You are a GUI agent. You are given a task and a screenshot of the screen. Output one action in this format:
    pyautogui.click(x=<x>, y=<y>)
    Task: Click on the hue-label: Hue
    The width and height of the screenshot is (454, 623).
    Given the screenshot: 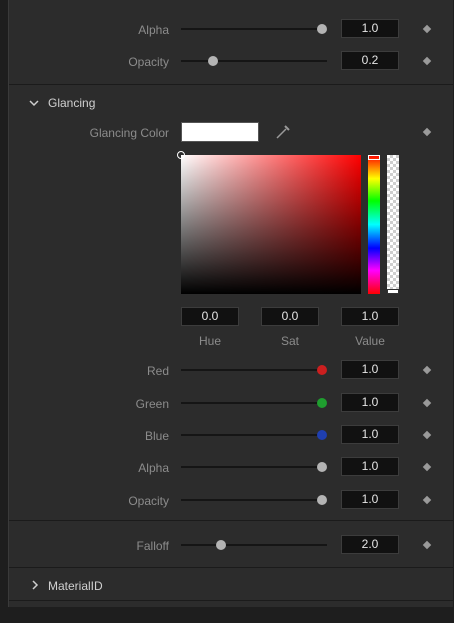 What is the action you would take?
    pyautogui.click(x=209, y=341)
    